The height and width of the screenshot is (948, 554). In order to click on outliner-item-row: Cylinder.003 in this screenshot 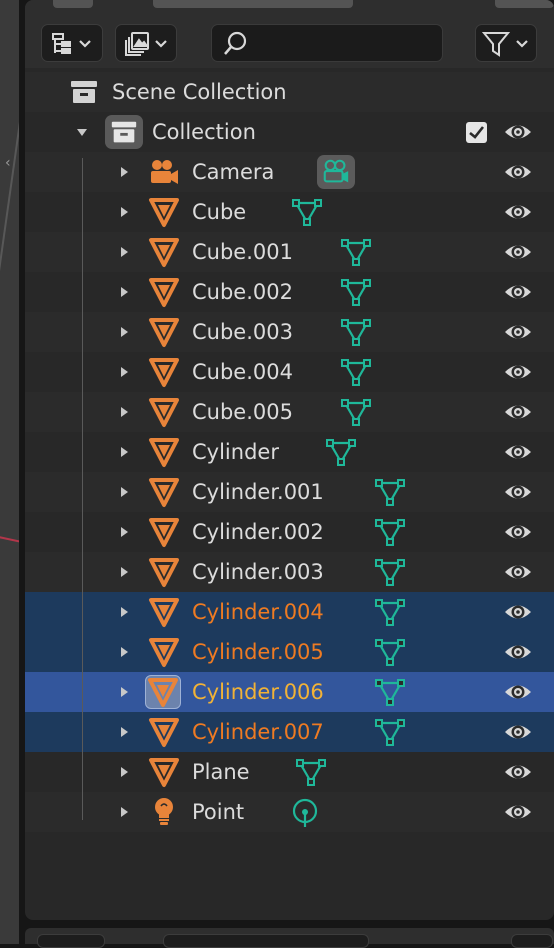, I will do `click(289, 572)`.